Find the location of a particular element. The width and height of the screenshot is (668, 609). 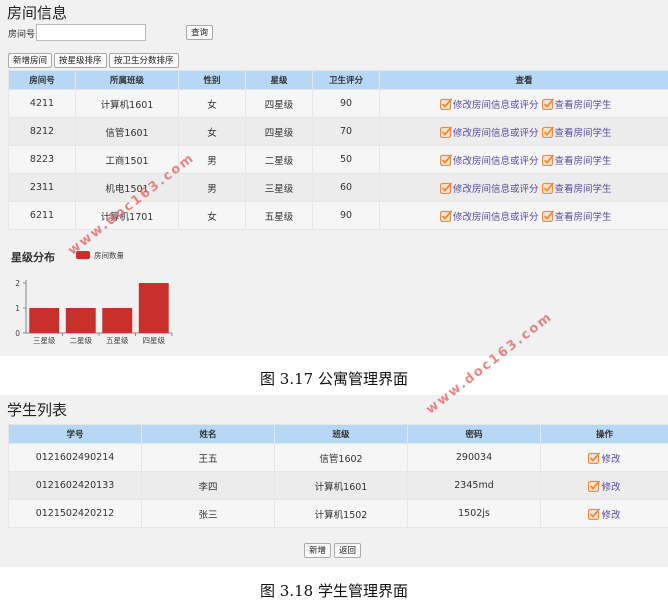

name-cell: 李四 is located at coordinates (208, 485).